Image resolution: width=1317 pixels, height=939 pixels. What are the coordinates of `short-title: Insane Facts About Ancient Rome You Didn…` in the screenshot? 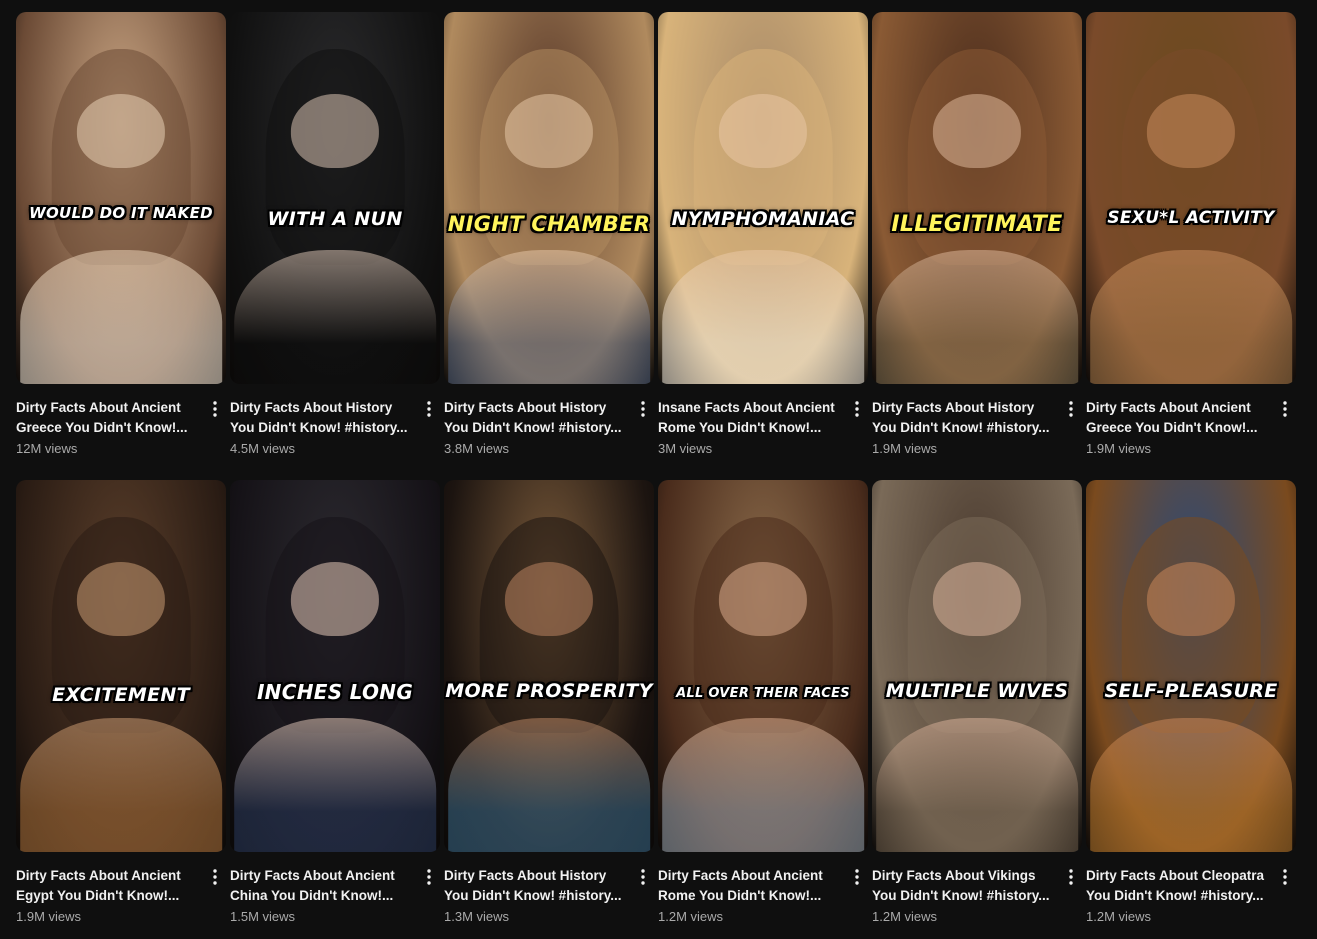 It's located at (748, 418).